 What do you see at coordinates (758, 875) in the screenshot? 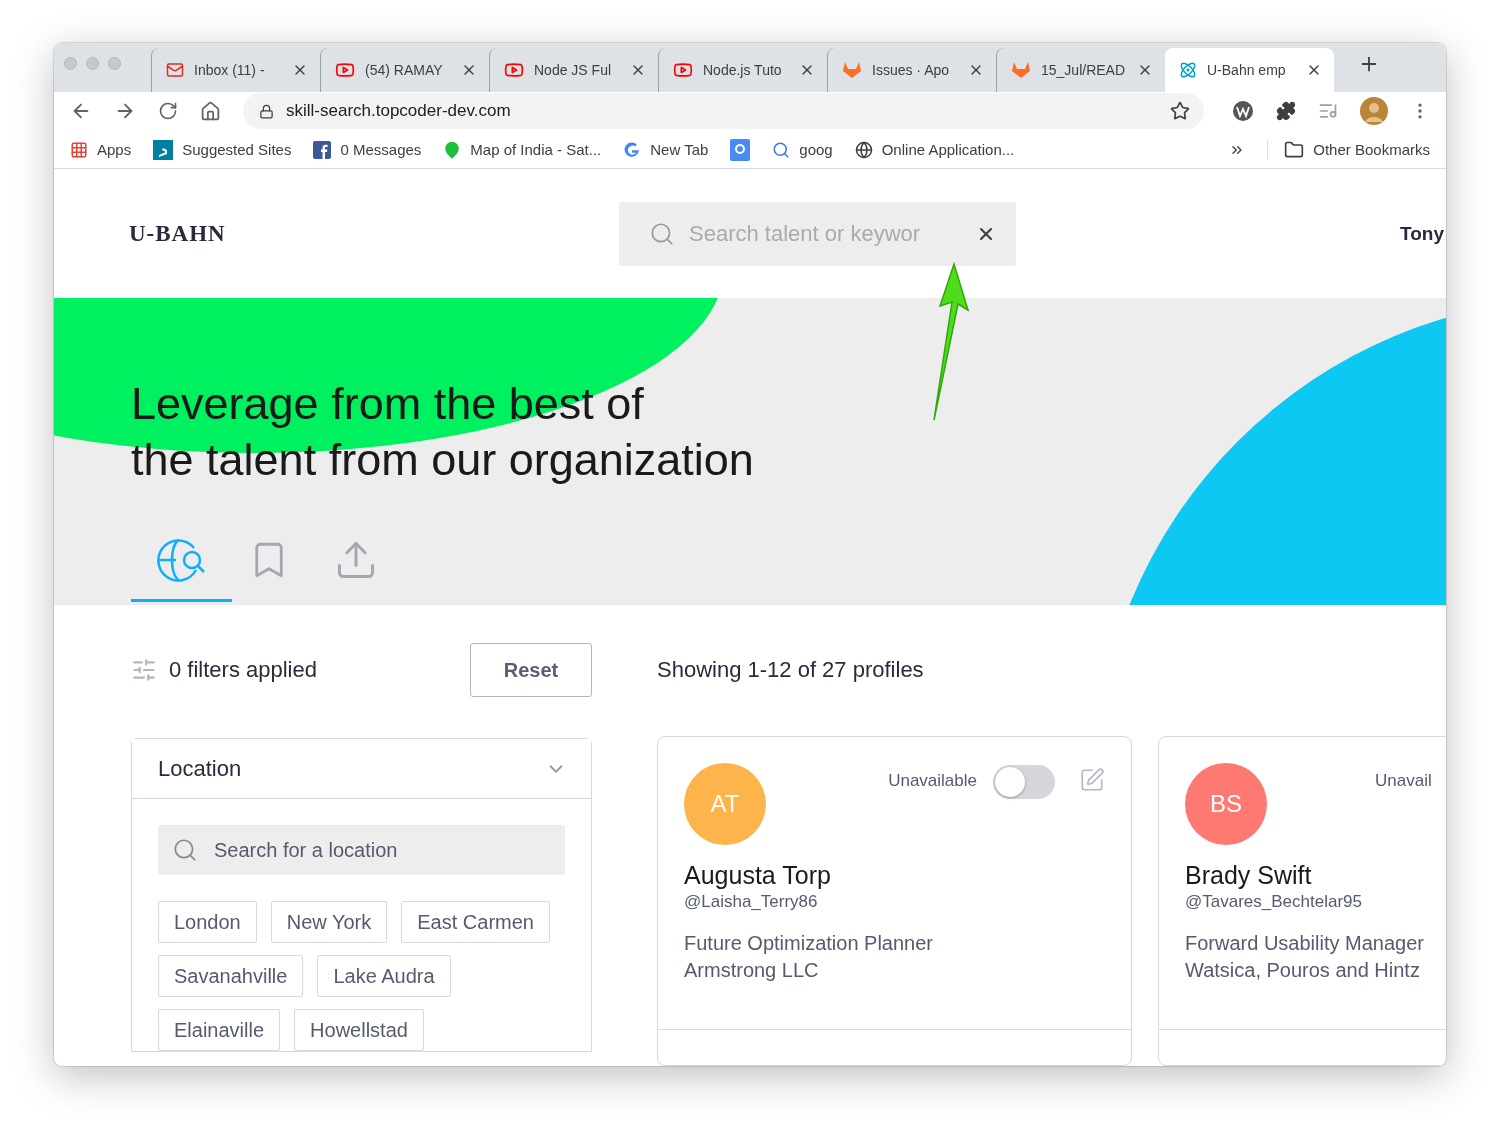
I see `profile-name: Augusta Torp` at bounding box center [758, 875].